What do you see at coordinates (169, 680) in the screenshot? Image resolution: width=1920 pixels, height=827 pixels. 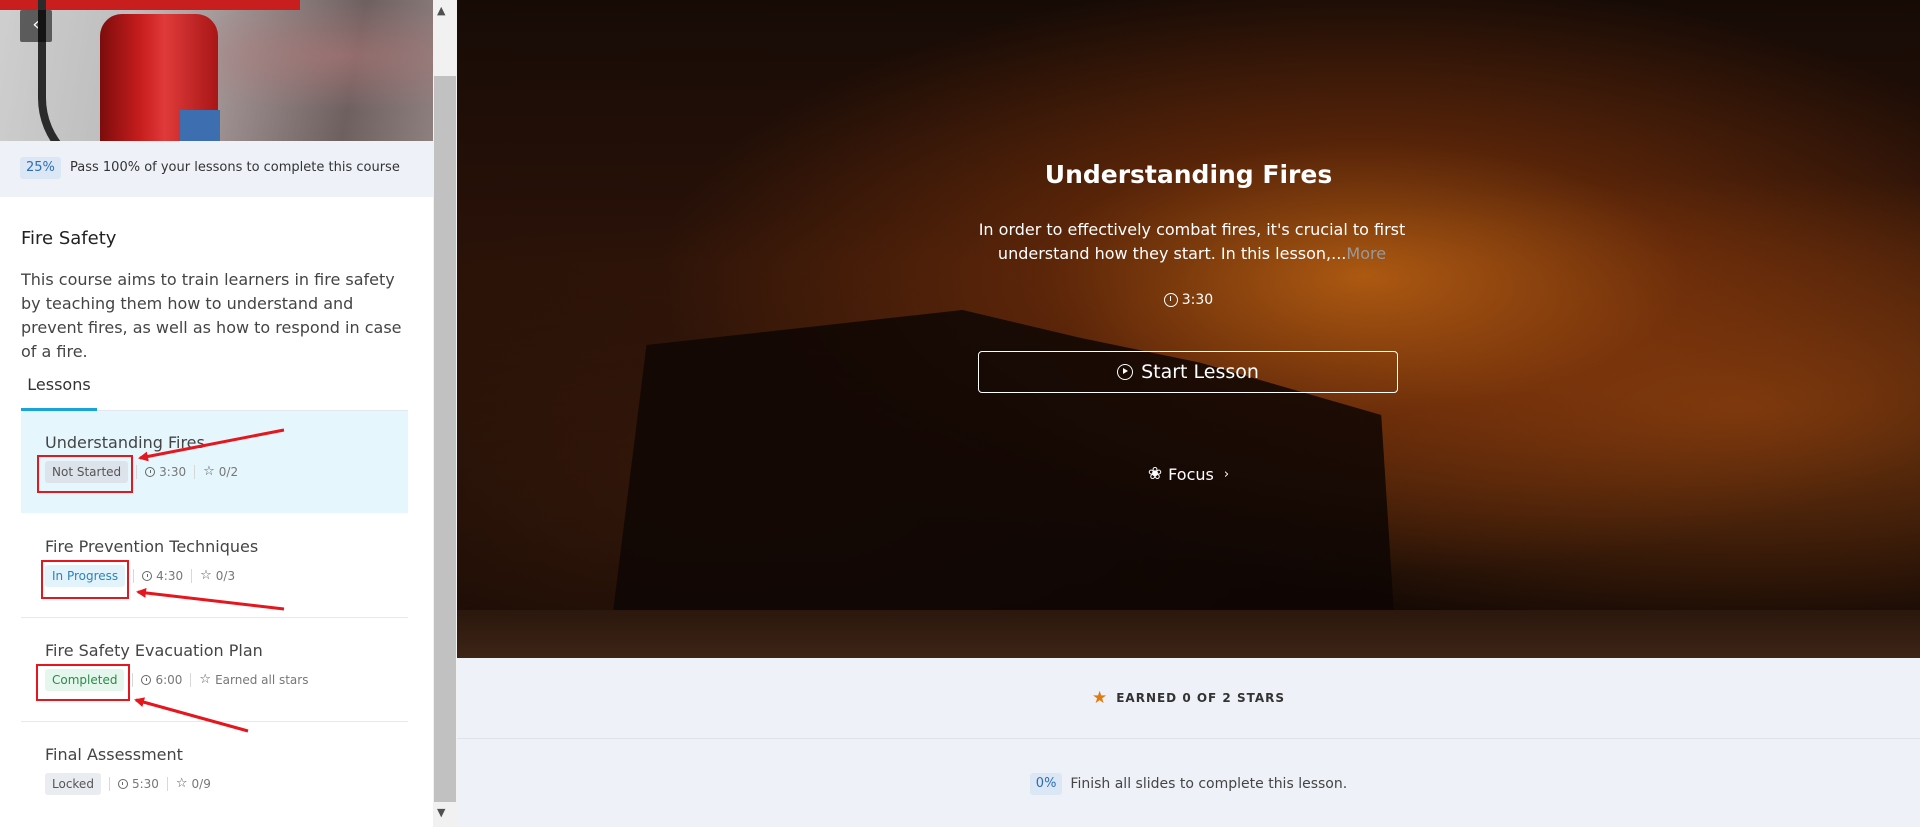 I see `lesson-duration: 6:00` at bounding box center [169, 680].